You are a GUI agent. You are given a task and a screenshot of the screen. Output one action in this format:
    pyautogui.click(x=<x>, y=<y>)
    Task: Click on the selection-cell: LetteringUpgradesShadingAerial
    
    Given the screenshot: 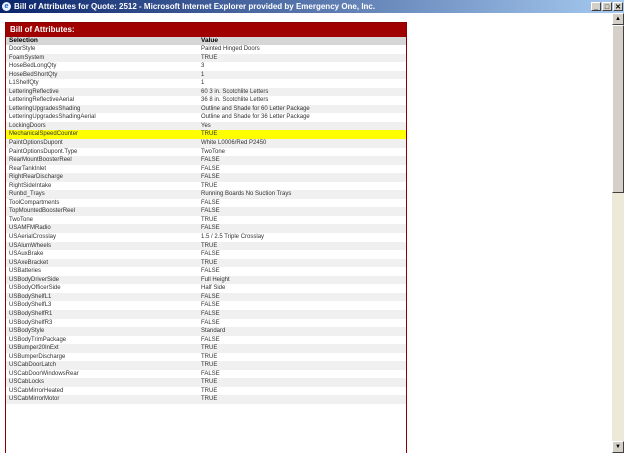 What is the action you would take?
    pyautogui.click(x=52, y=117)
    